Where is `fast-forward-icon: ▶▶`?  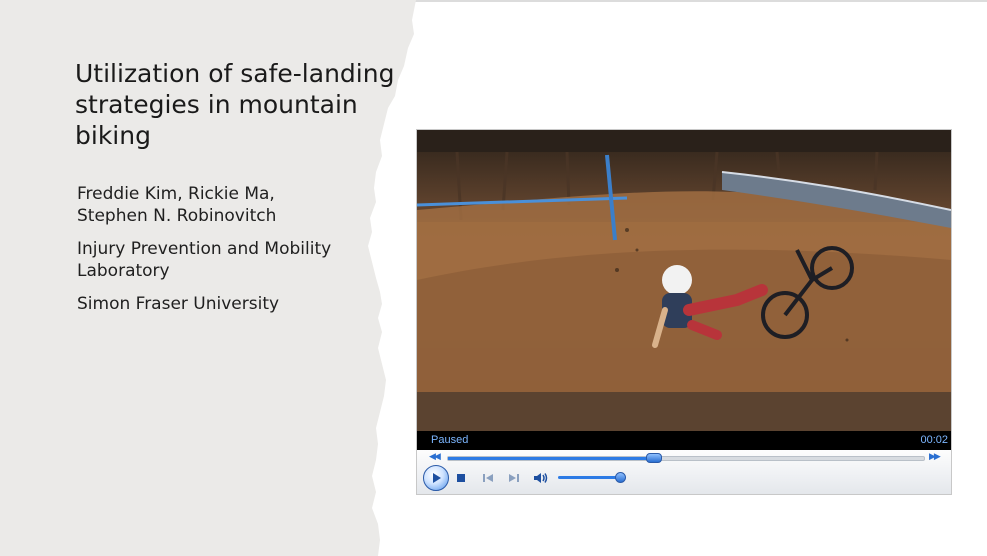
fast-forward-icon: ▶▶ is located at coordinates (935, 456).